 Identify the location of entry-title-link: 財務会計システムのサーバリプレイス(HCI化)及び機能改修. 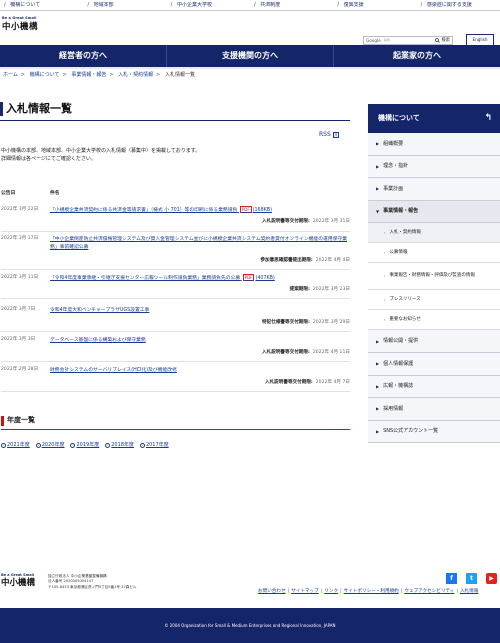
(200, 371).